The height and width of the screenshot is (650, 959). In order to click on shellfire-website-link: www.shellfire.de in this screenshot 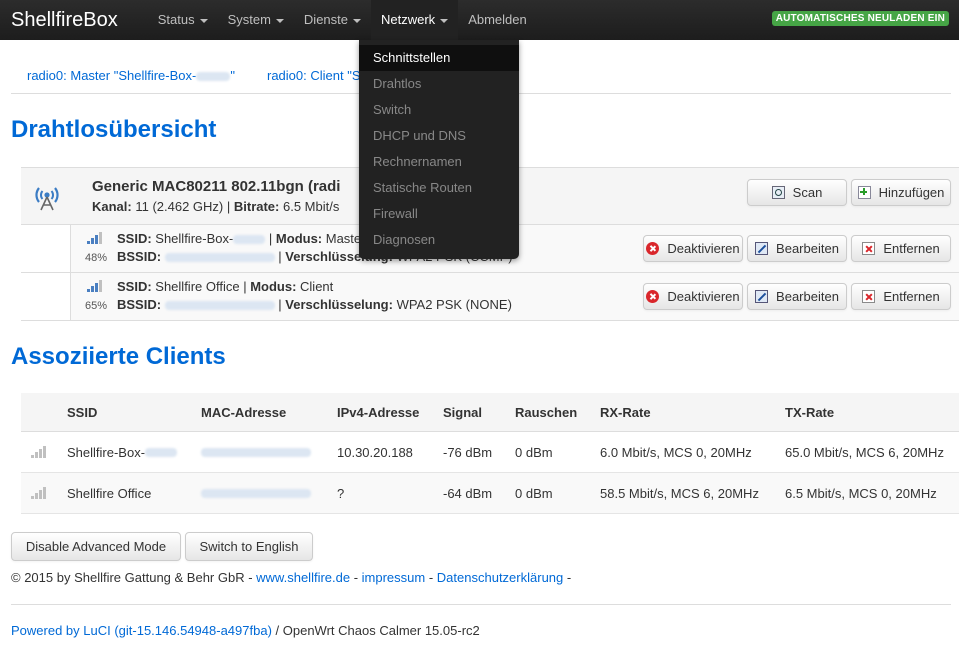, I will do `click(303, 577)`.